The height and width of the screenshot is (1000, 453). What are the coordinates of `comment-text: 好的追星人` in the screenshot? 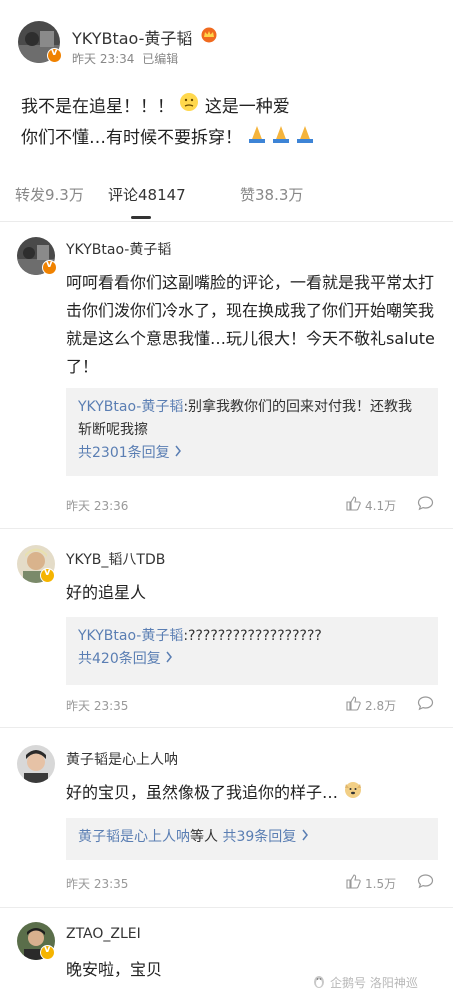 It's located at (106, 592).